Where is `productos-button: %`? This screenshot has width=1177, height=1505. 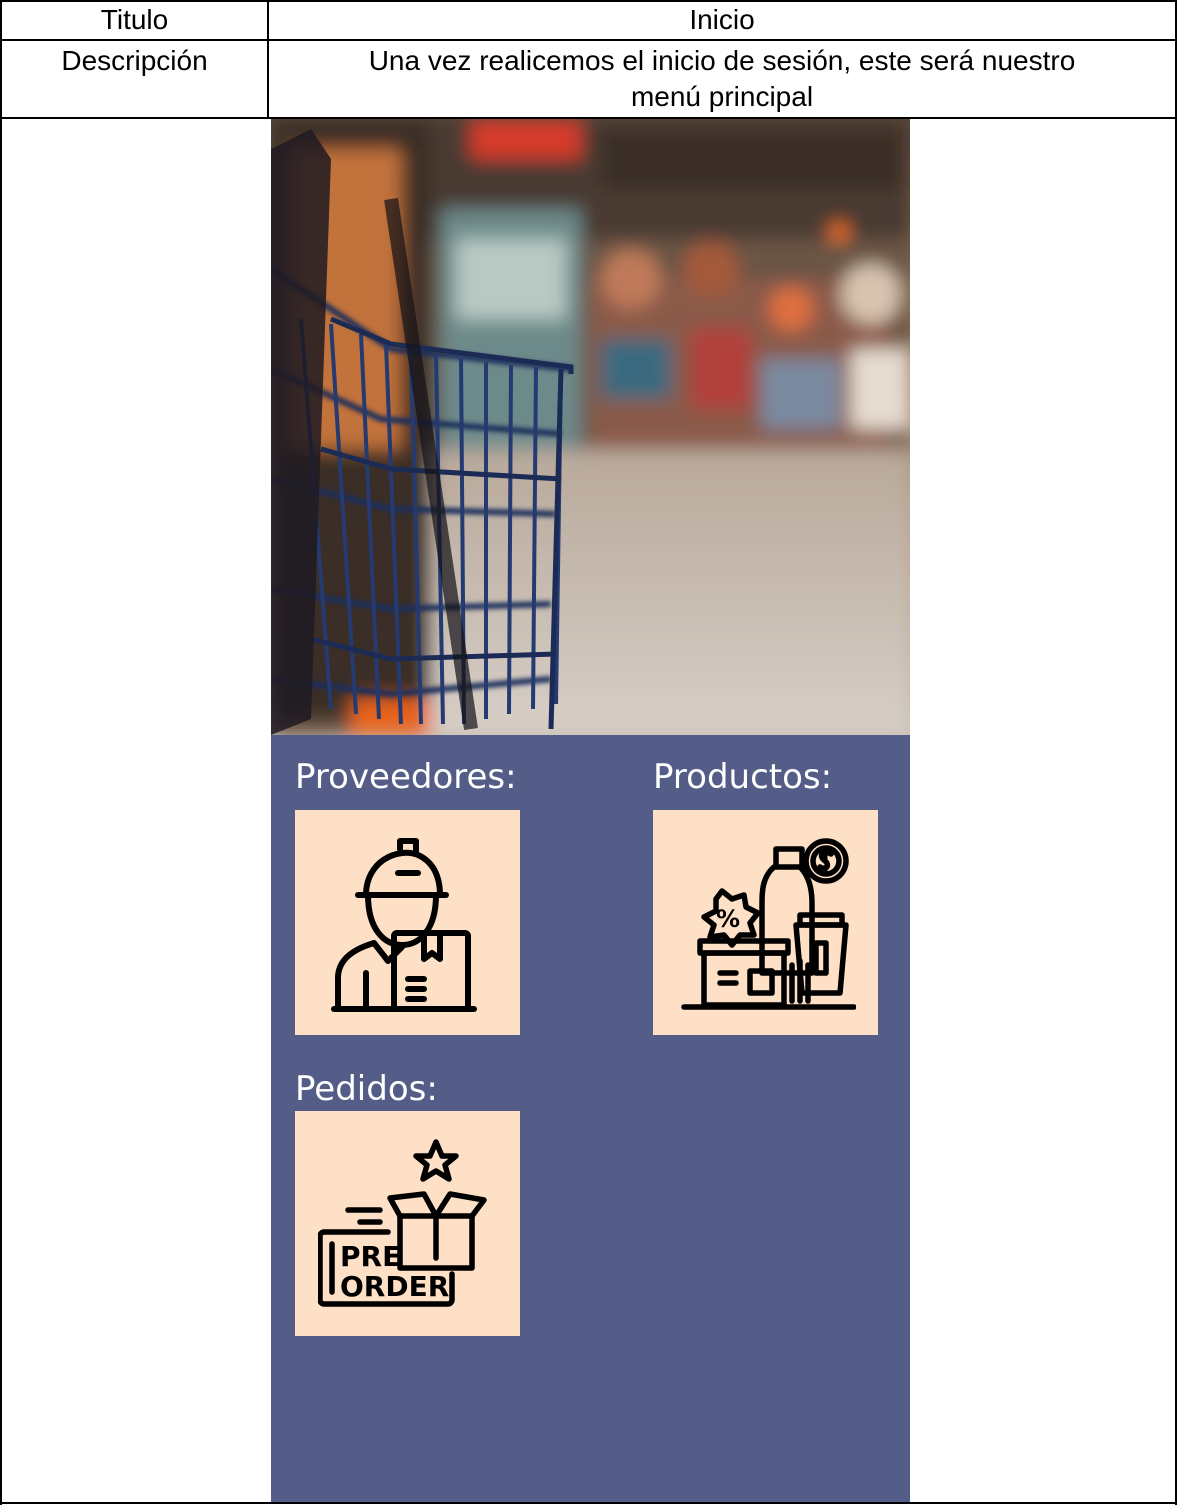 productos-button: % is located at coordinates (765, 922).